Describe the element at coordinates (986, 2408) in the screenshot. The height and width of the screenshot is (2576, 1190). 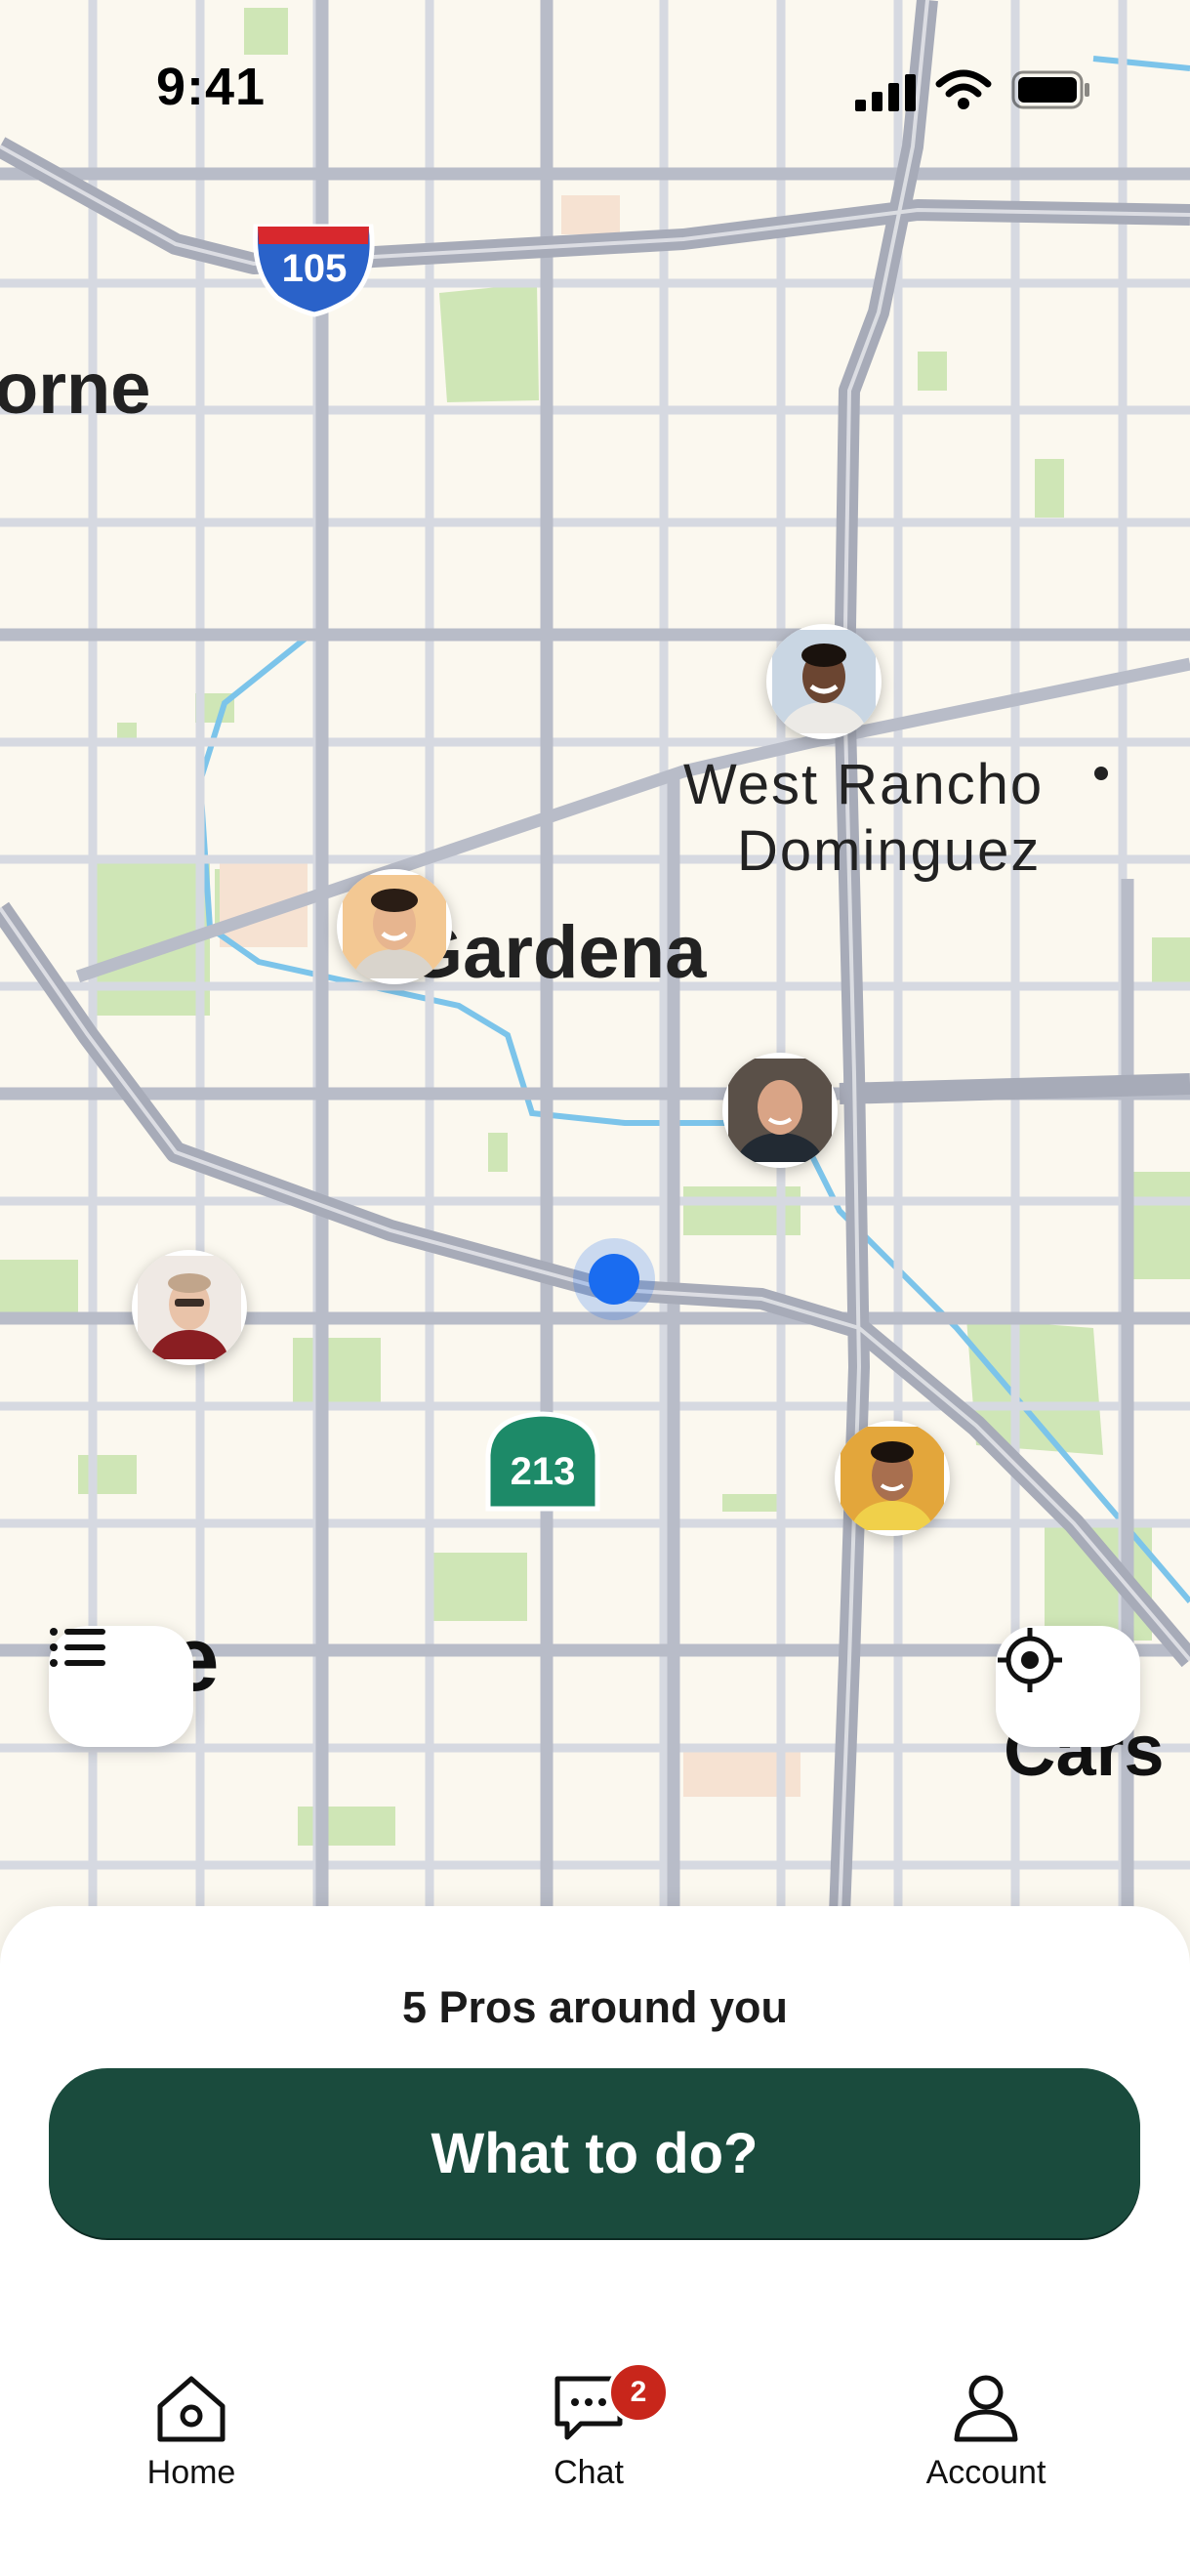
I see `account-icon` at that location.